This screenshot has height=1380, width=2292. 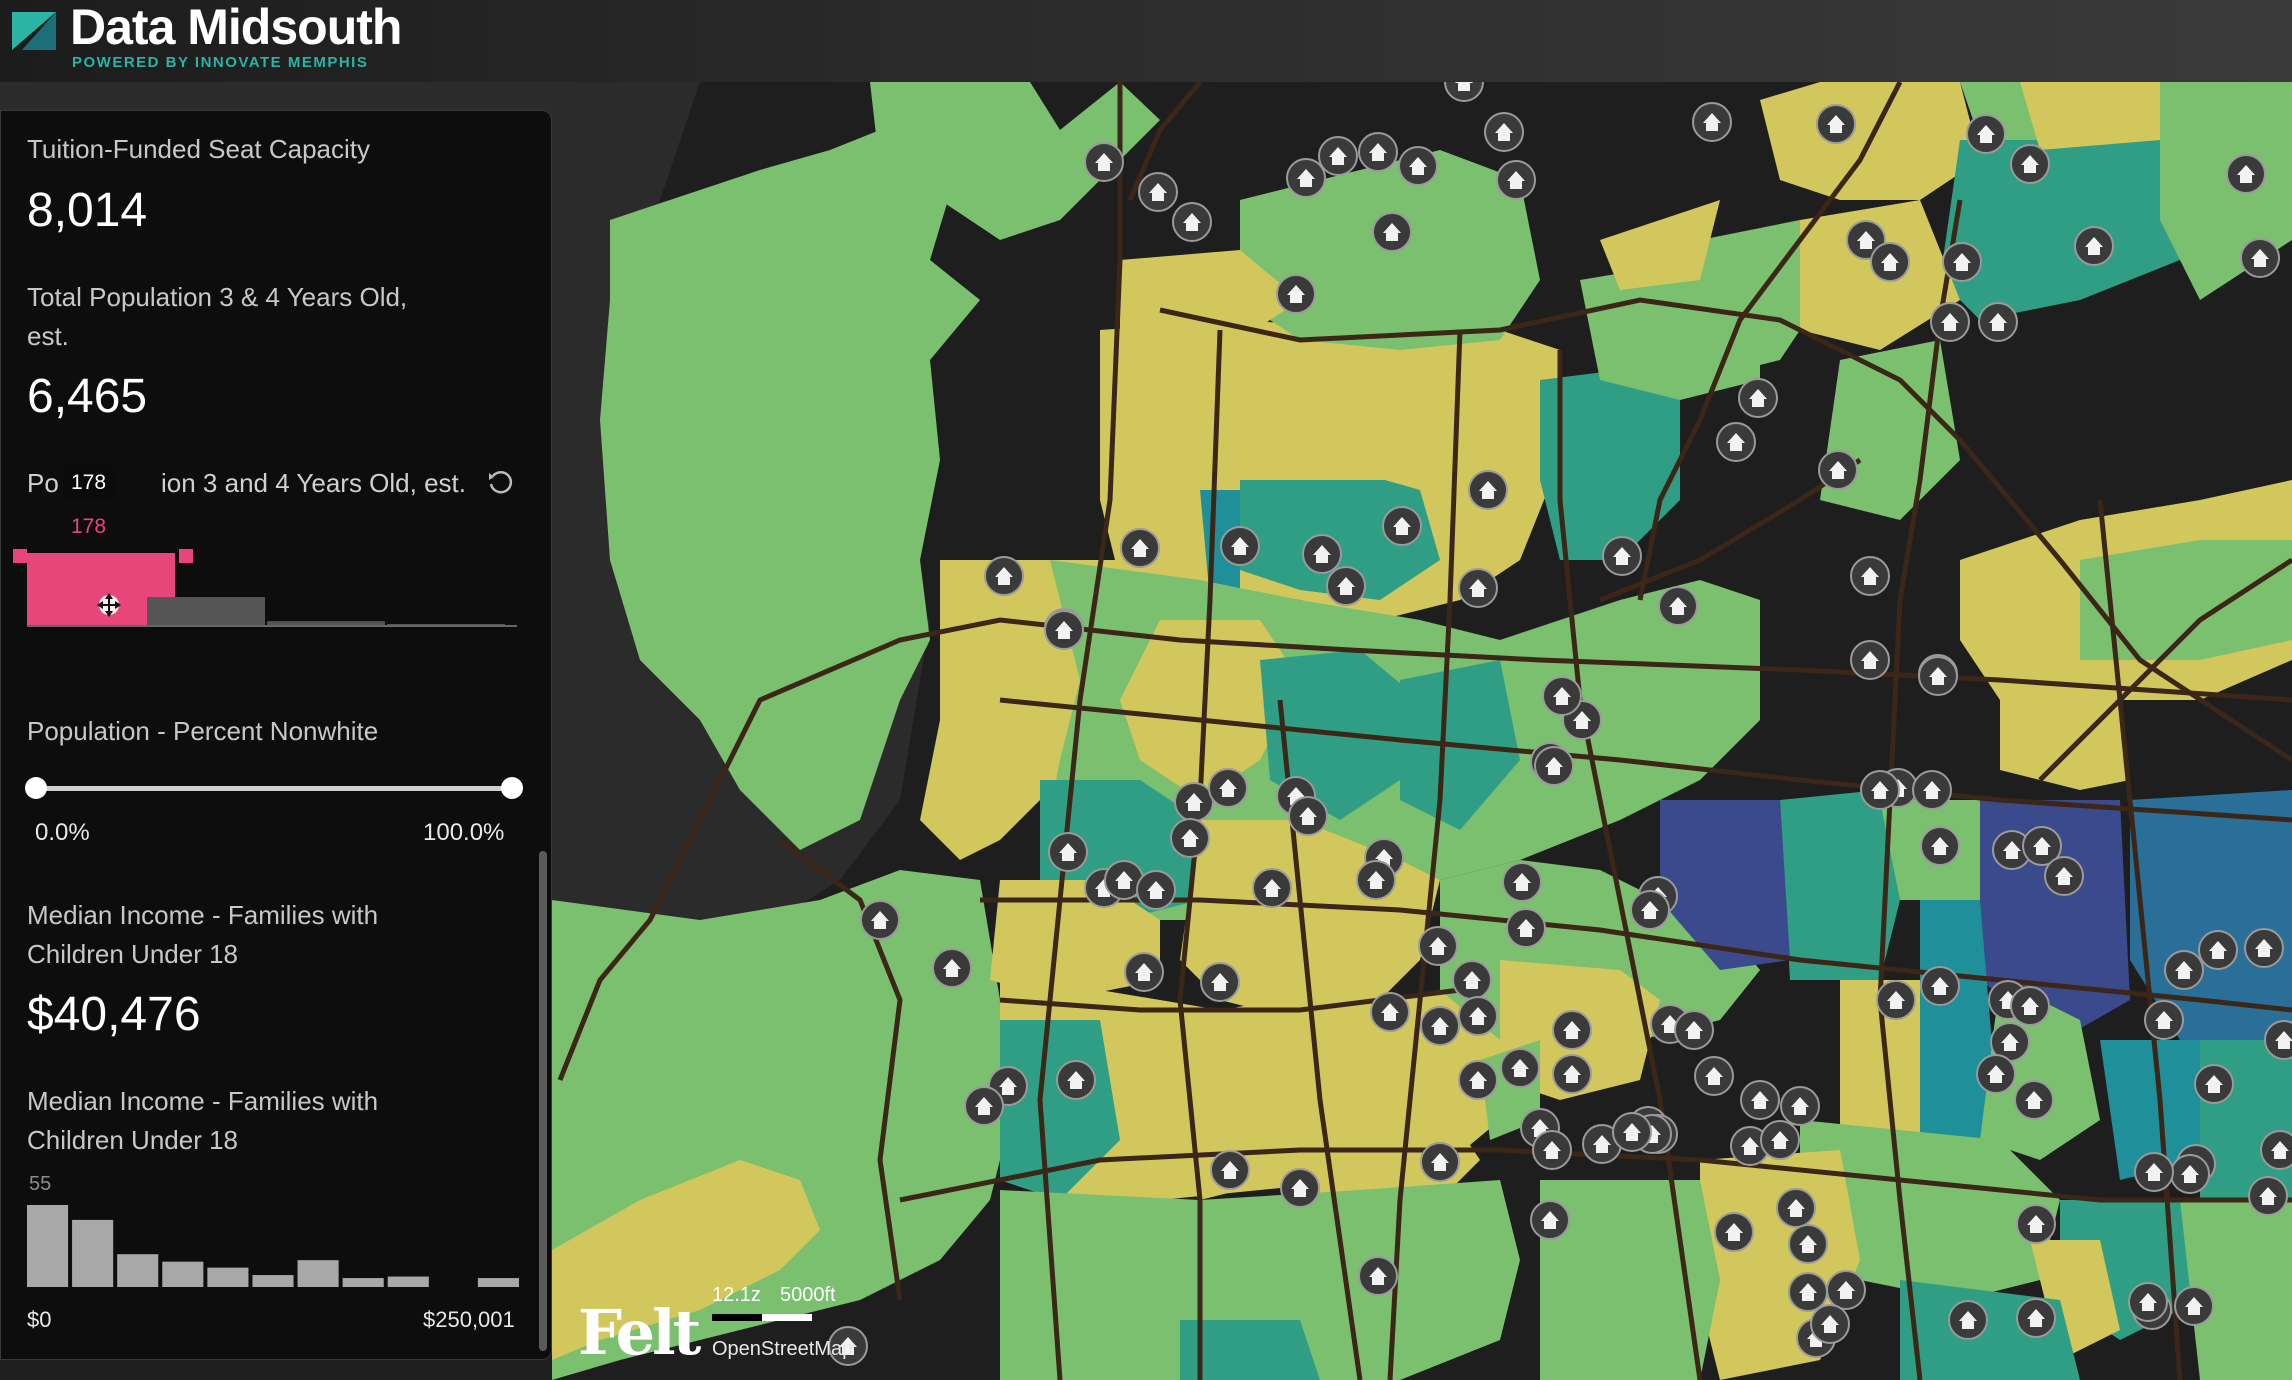 I want to click on scale-label: 5000ft, so click(x=808, y=1295).